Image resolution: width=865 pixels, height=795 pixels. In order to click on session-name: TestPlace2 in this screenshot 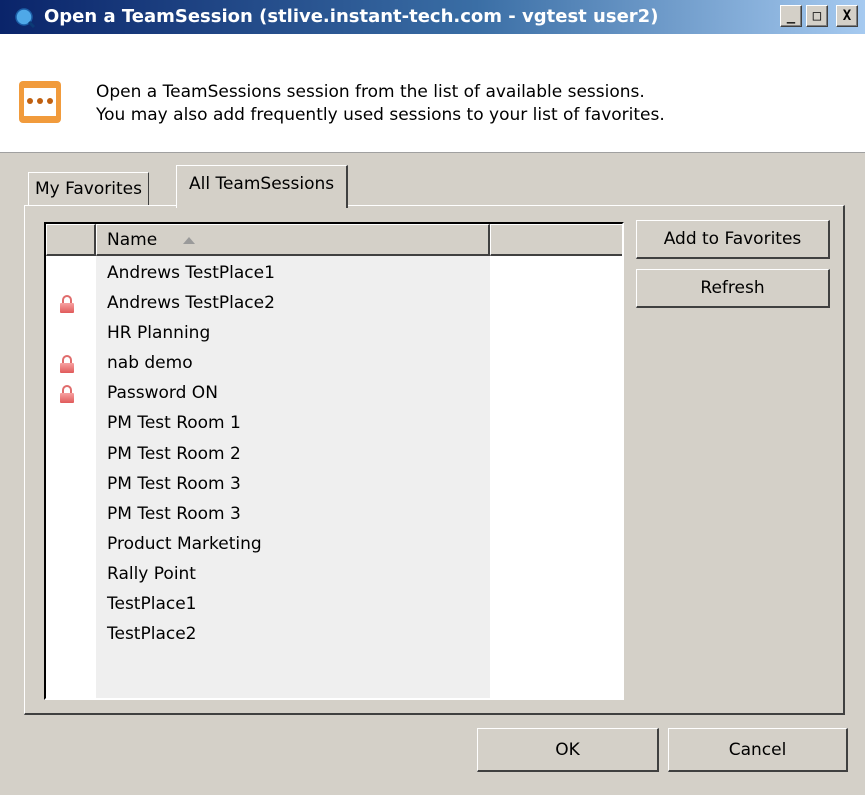, I will do `click(152, 634)`.